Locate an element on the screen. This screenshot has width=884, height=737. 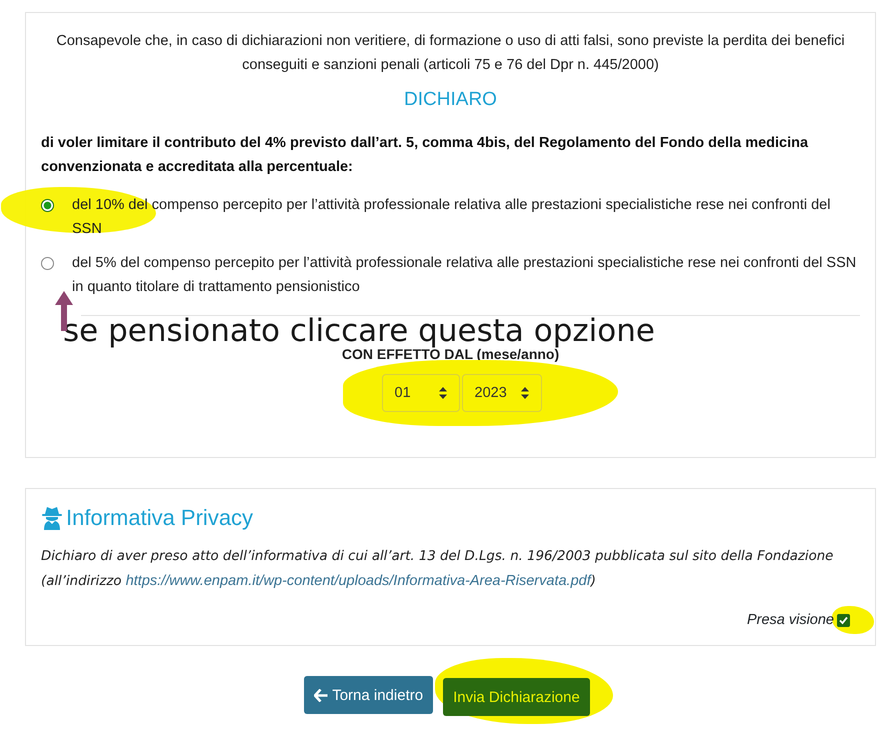
declaration-heading: DICHIARO is located at coordinates (450, 100).